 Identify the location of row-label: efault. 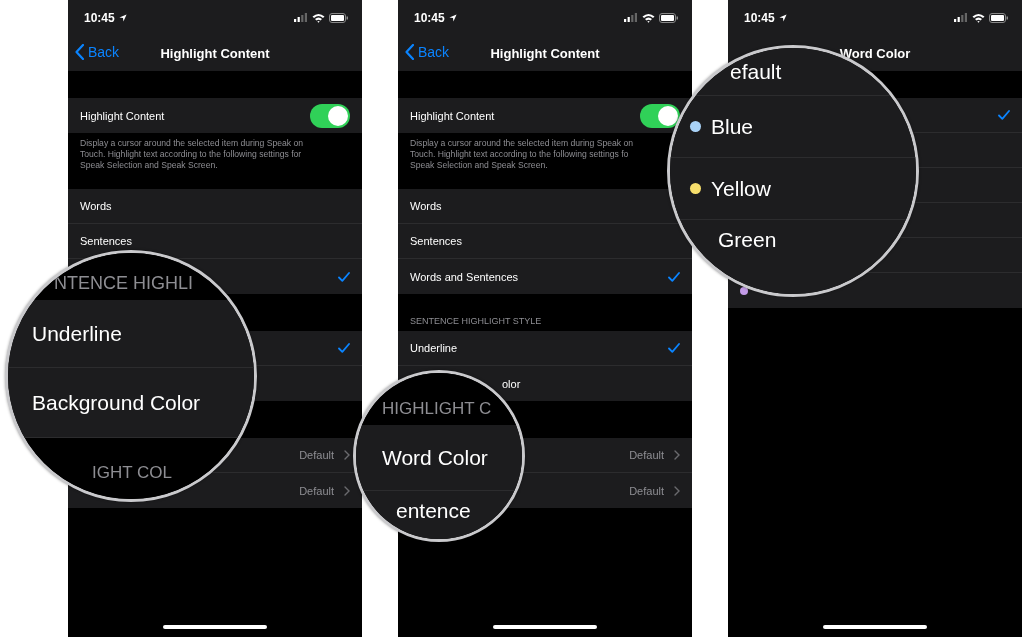
(756, 71).